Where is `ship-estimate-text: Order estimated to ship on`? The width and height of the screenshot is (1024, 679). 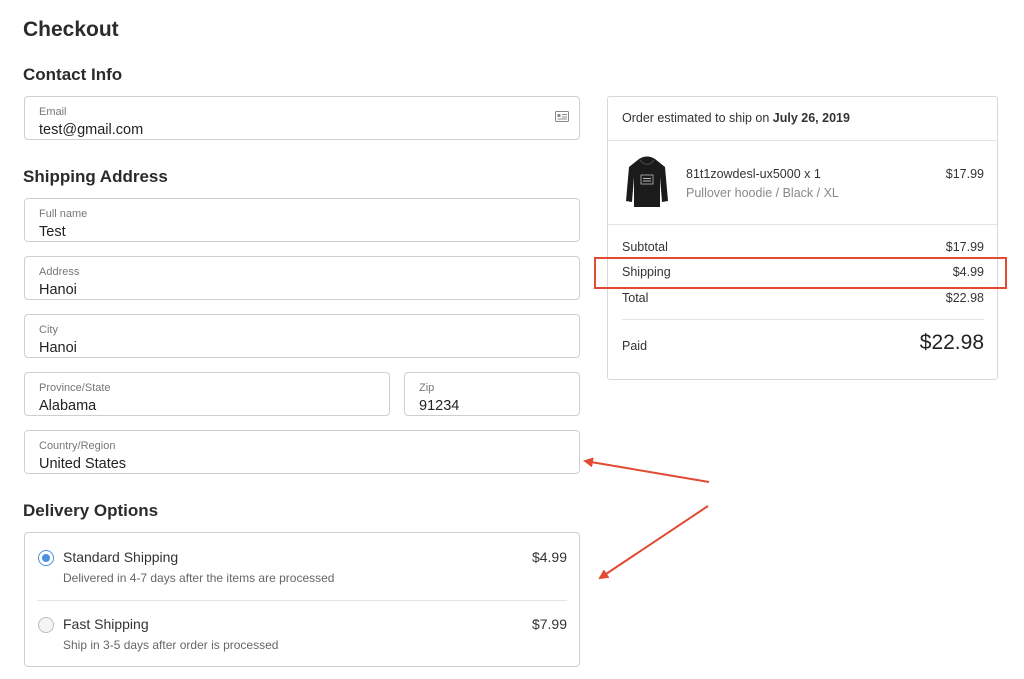 ship-estimate-text: Order estimated to ship on is located at coordinates (696, 118).